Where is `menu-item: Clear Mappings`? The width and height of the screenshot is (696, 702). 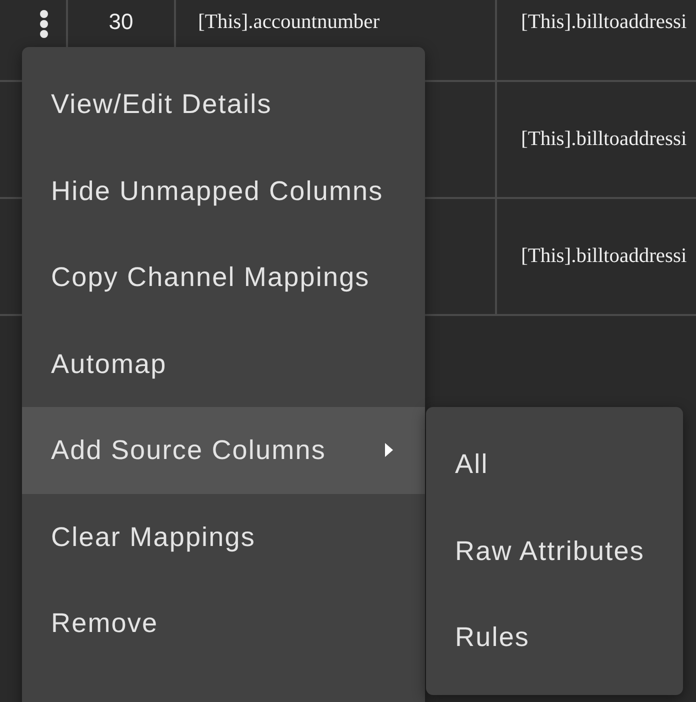
menu-item: Clear Mappings is located at coordinates (223, 537).